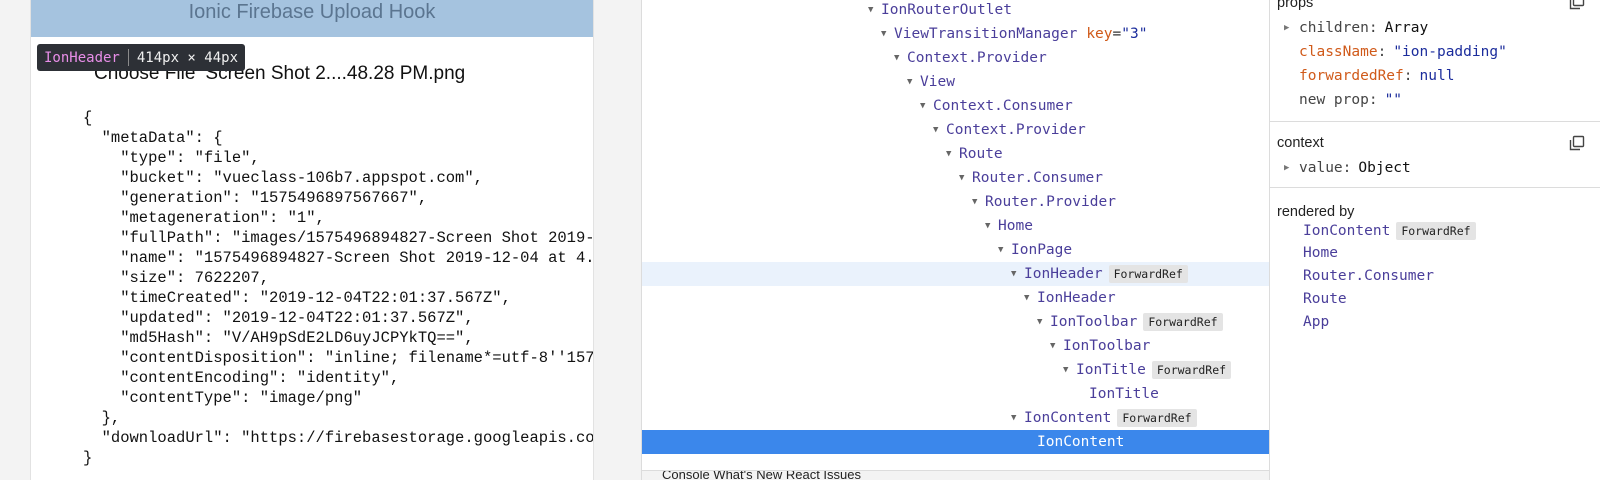  Describe the element at coordinates (1050, 202) in the screenshot. I see `tree-node-name: Router.Provider` at that location.